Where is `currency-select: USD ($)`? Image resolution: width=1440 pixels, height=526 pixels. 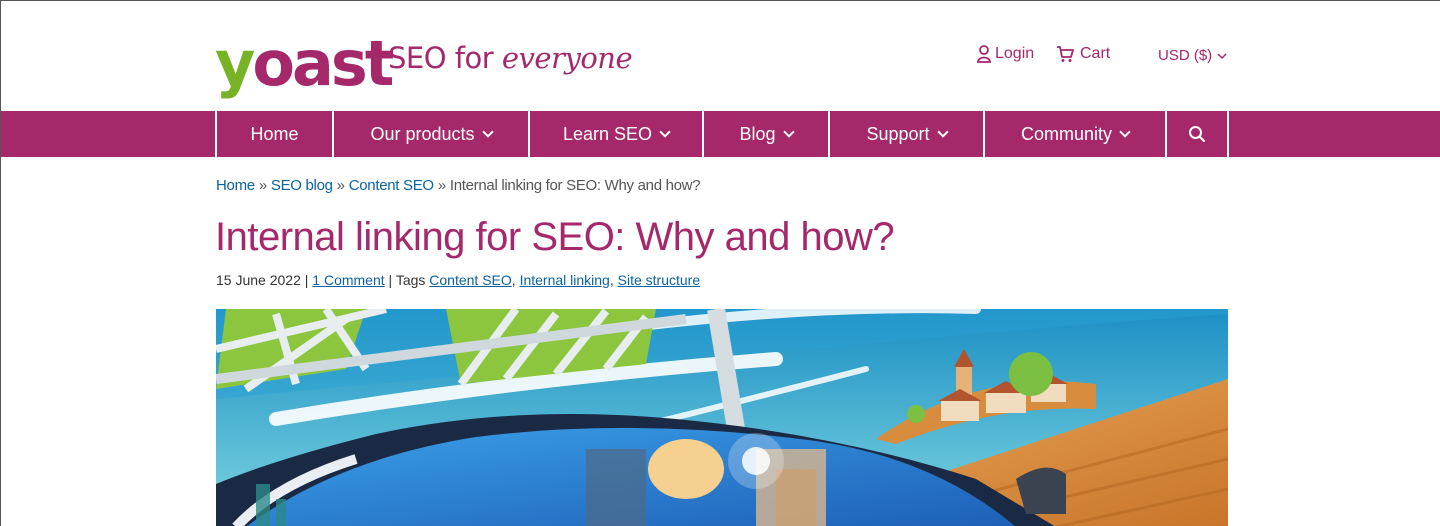 currency-select: USD ($) is located at coordinates (1195, 55).